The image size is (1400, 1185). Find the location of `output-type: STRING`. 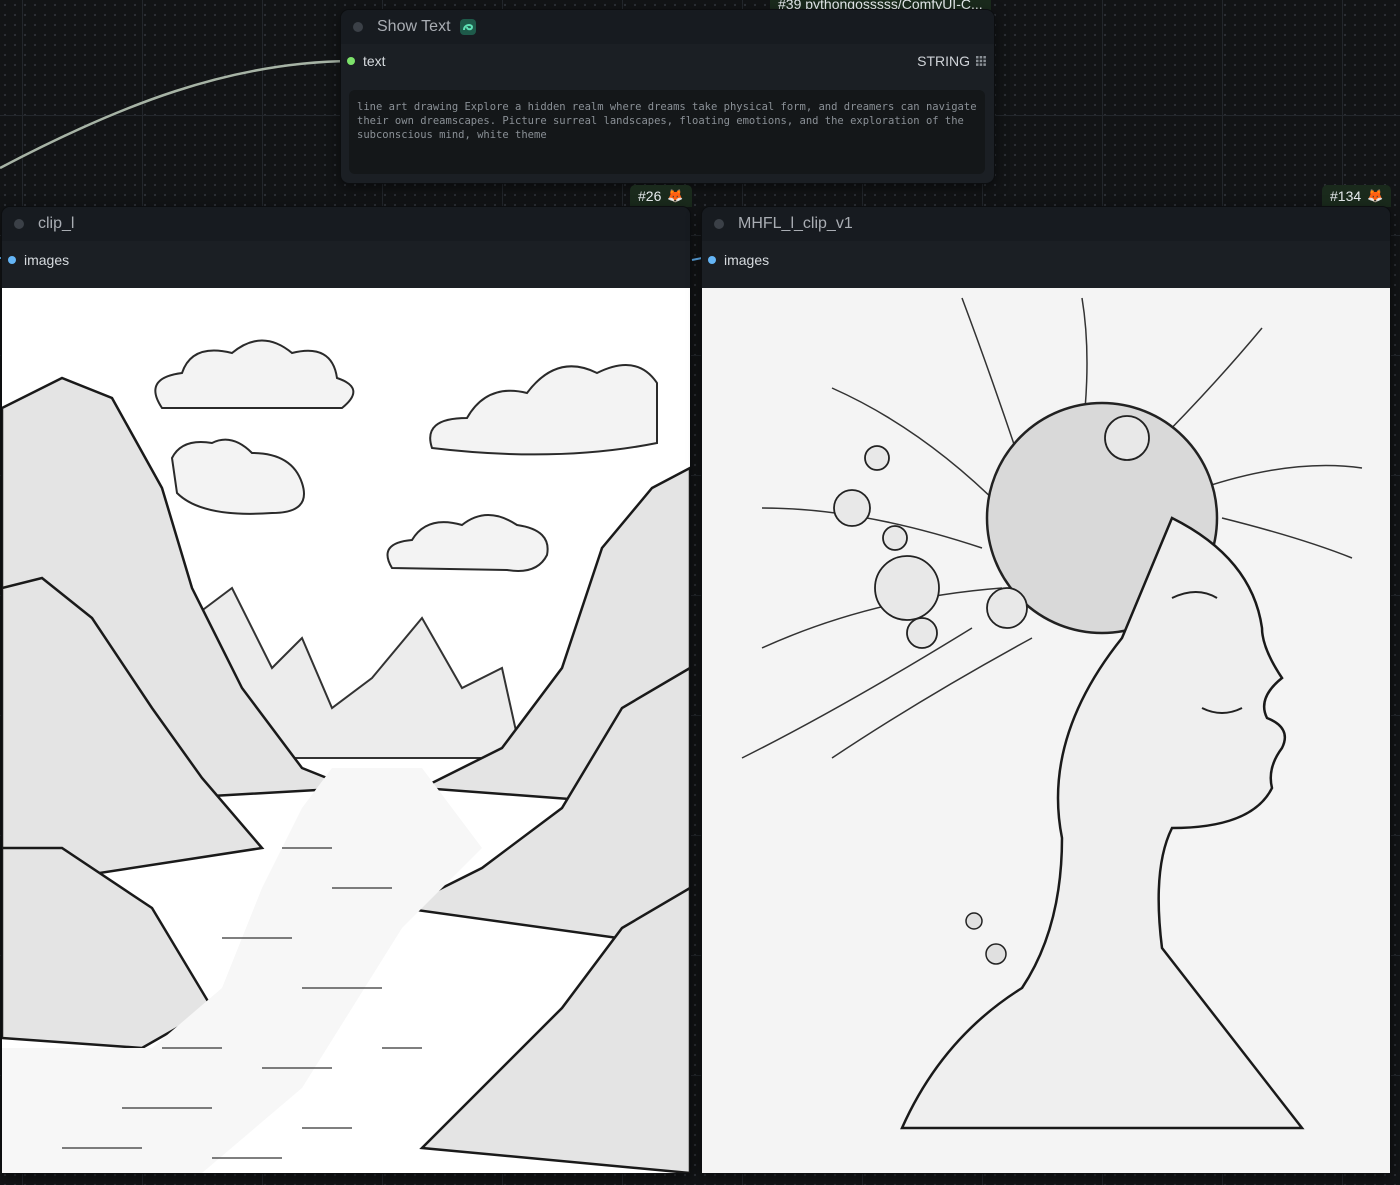

output-type: STRING is located at coordinates (943, 61).